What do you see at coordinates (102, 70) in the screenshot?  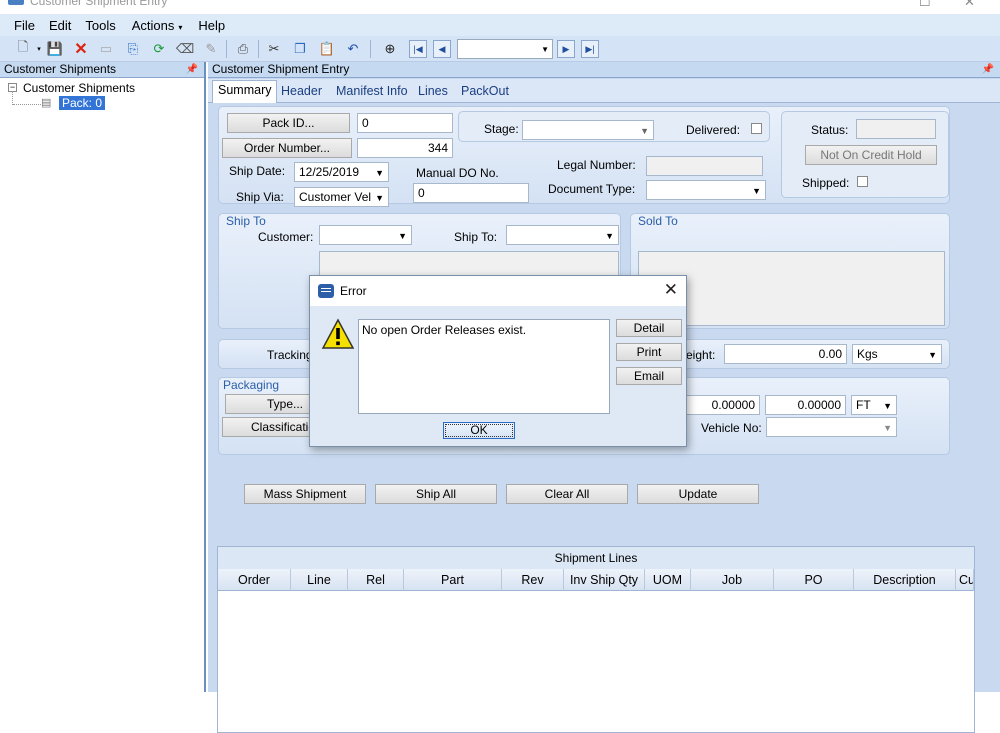 I see `tree-pane-header: Customer Shipments 📌` at bounding box center [102, 70].